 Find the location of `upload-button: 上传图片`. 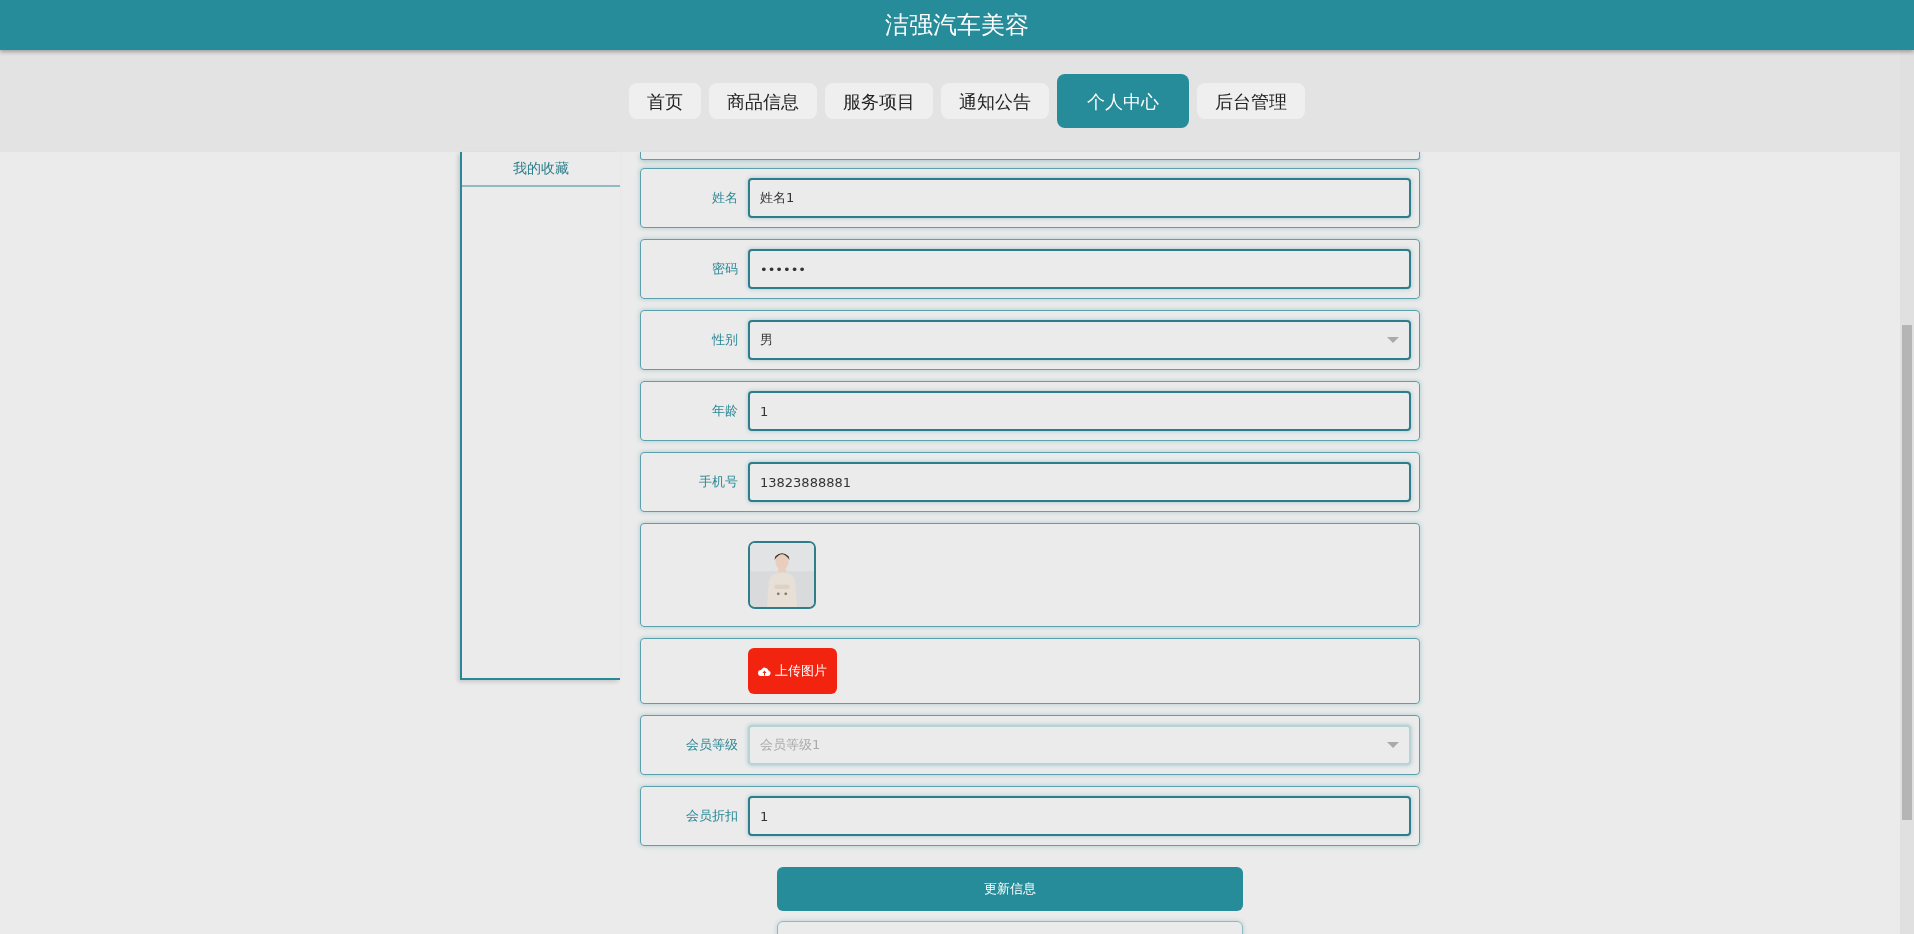

upload-button: 上传图片 is located at coordinates (792, 671).